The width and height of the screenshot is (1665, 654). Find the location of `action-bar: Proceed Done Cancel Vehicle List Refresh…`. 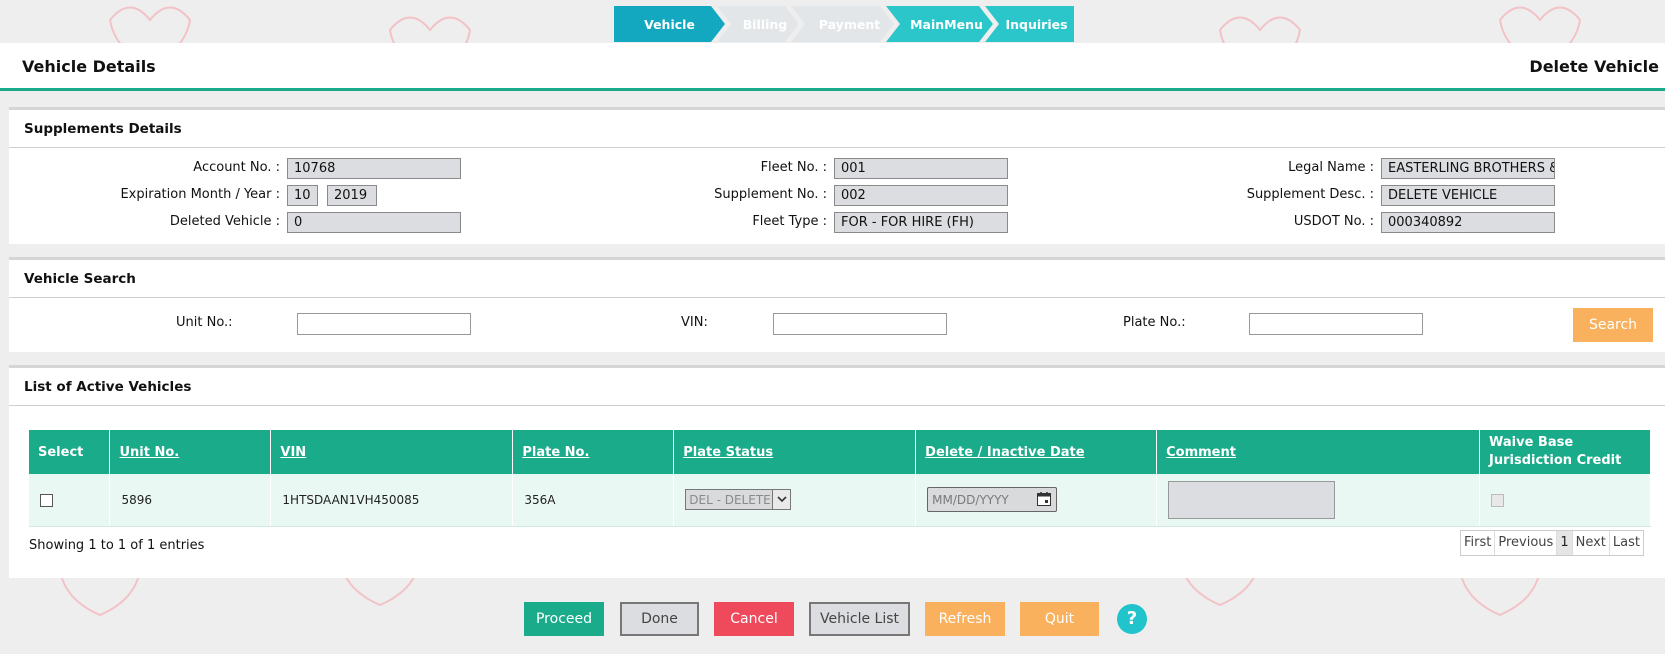

action-bar: Proceed Done Cancel Vehicle List Refresh… is located at coordinates (832, 619).